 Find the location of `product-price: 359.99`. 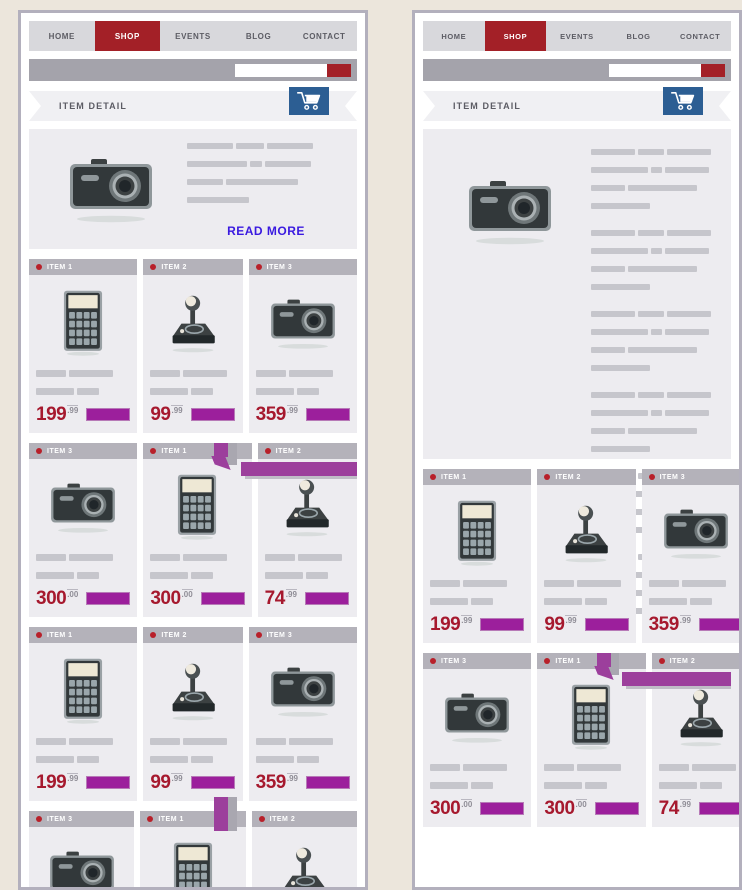

product-price: 359.99 is located at coordinates (277, 782).